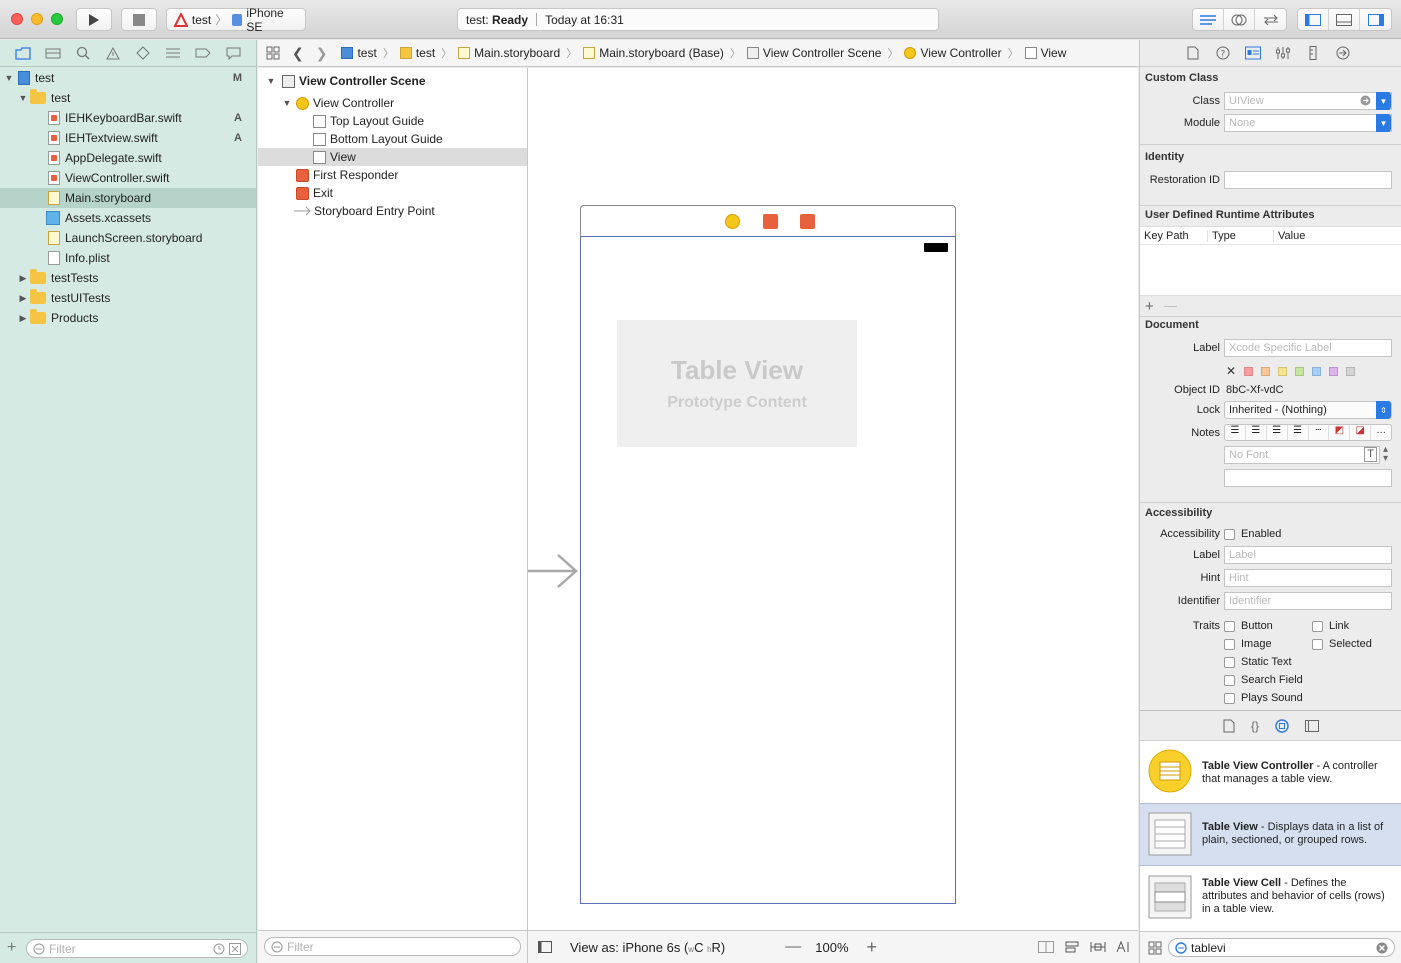 This screenshot has height=963, width=1401. Describe the element at coordinates (1298, 432) in the screenshot. I see `justify-icon: ☰` at that location.